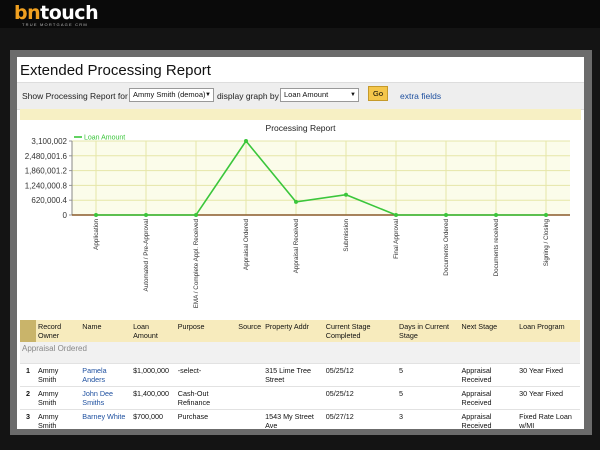  I want to click on y-tick-label: 3,100,002, so click(49, 141).